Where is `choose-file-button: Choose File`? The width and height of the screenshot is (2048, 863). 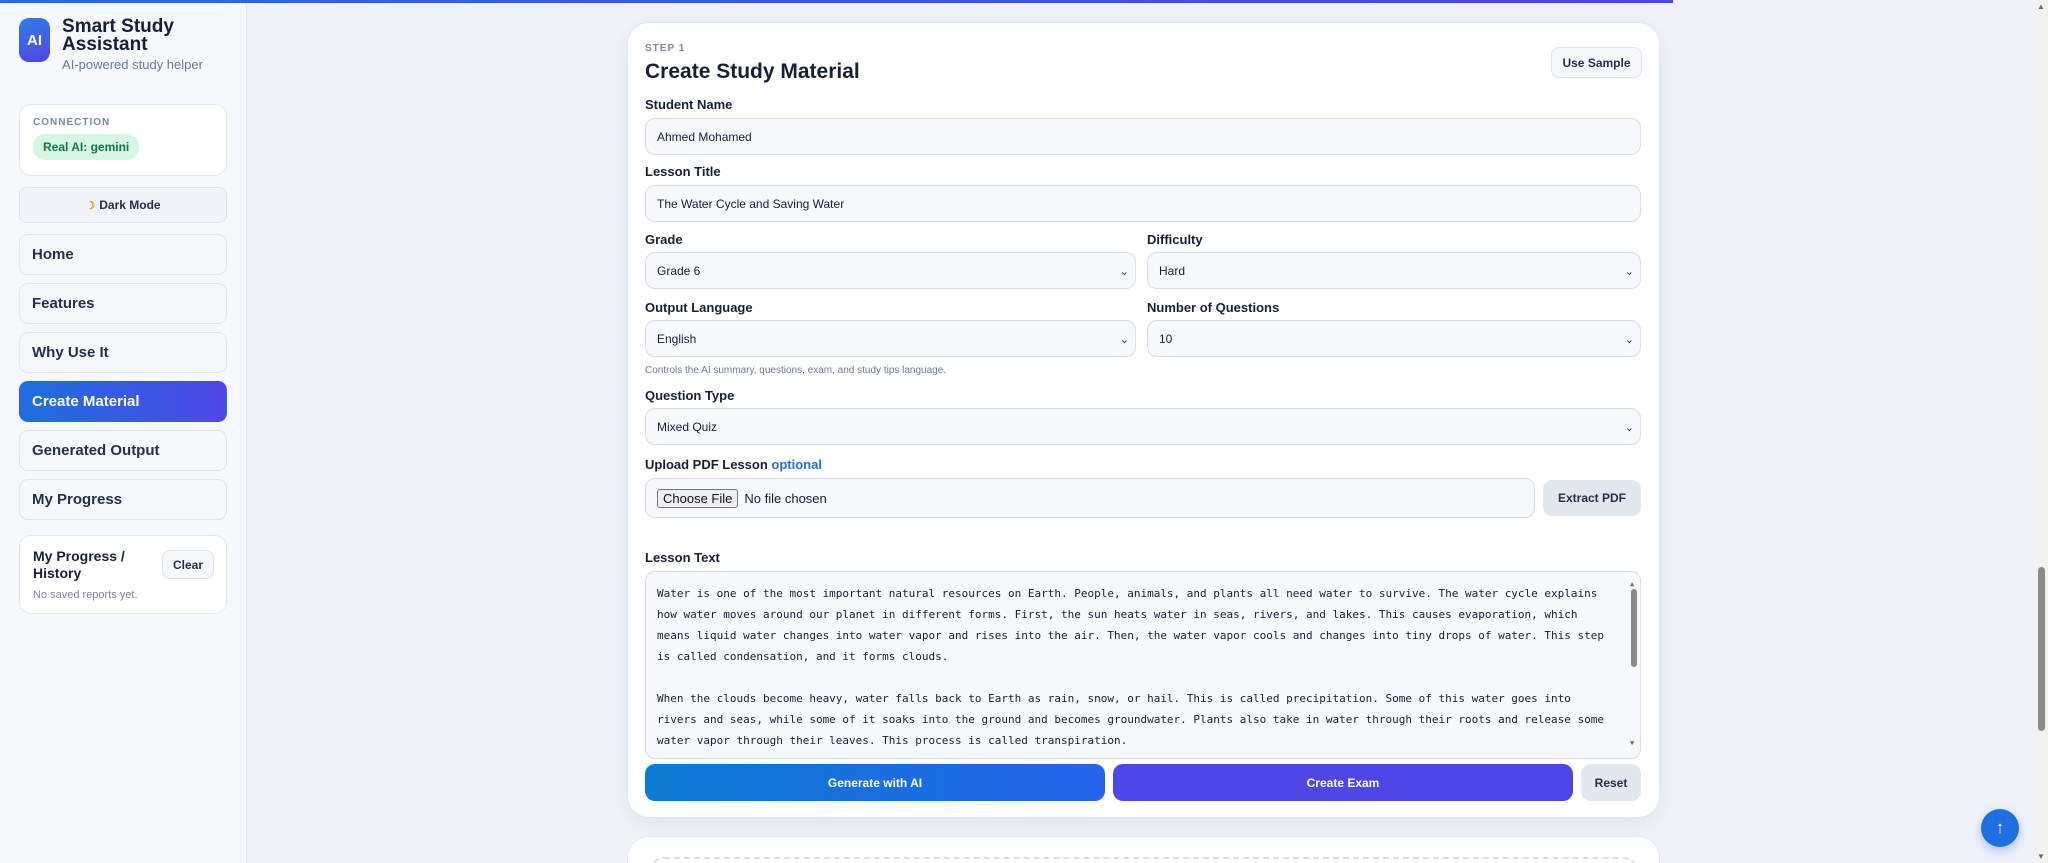 choose-file-button: Choose File is located at coordinates (698, 498).